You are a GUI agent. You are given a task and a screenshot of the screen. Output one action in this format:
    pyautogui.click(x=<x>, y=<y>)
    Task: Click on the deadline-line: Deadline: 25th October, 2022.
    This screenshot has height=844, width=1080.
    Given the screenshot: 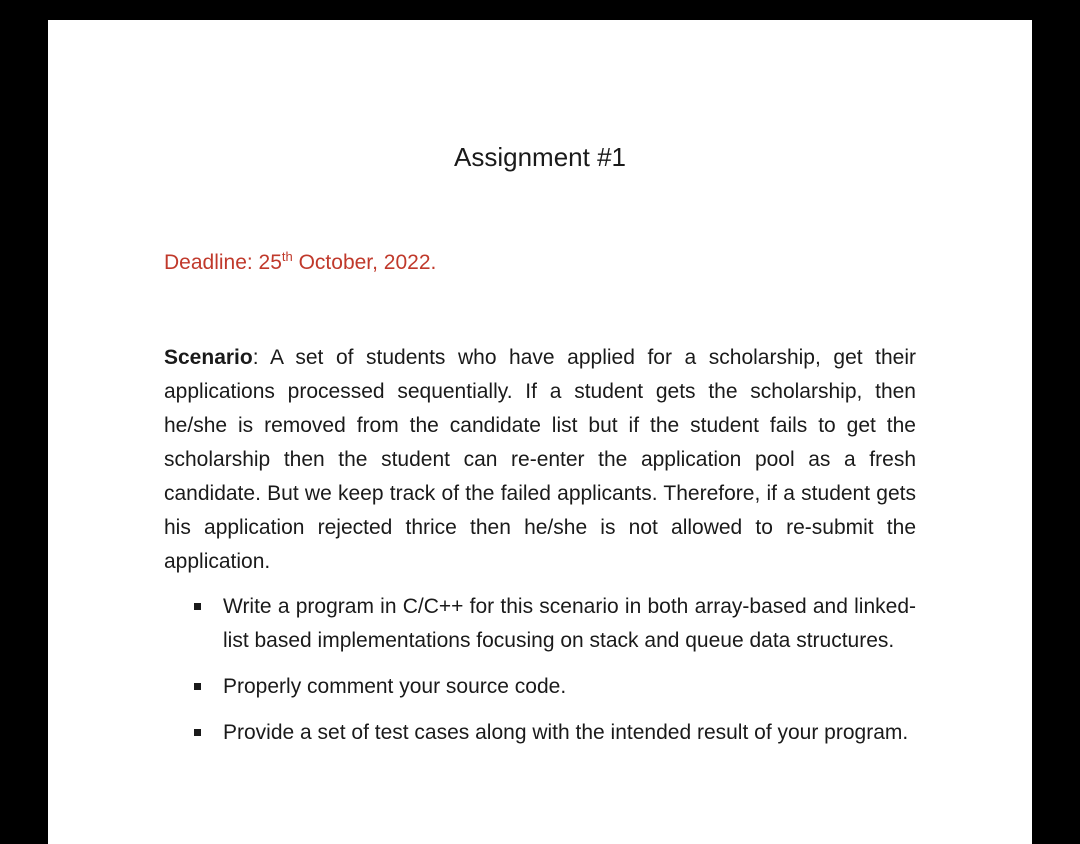 What is the action you would take?
    pyautogui.click(x=300, y=263)
    